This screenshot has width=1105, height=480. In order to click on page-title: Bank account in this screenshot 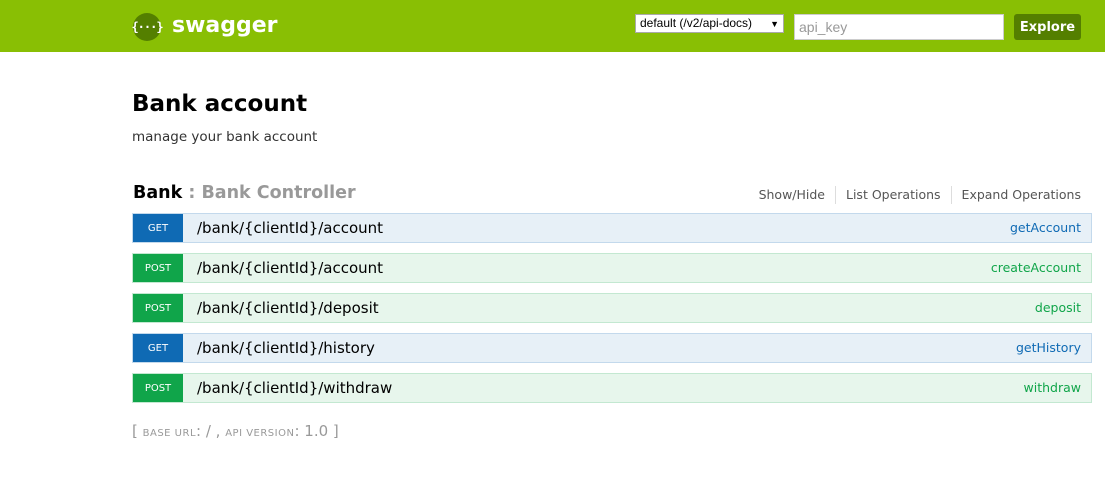, I will do `click(220, 104)`.